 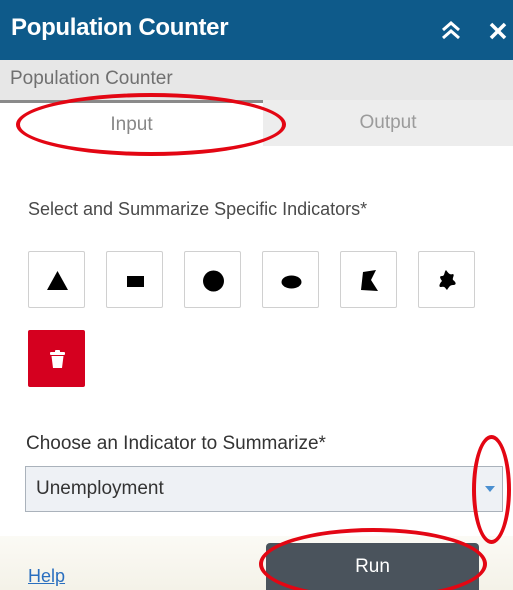 What do you see at coordinates (91, 78) in the screenshot?
I see `subheader-label: Population Counter` at bounding box center [91, 78].